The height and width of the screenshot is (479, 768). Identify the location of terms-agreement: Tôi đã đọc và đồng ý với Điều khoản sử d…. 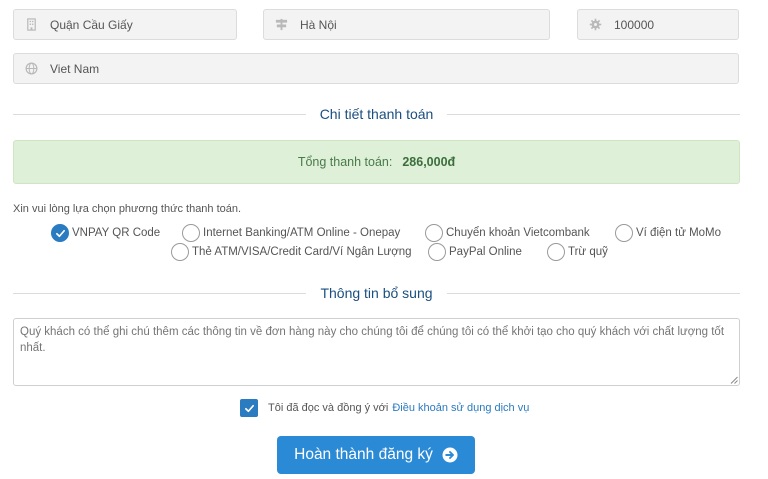
(384, 408).